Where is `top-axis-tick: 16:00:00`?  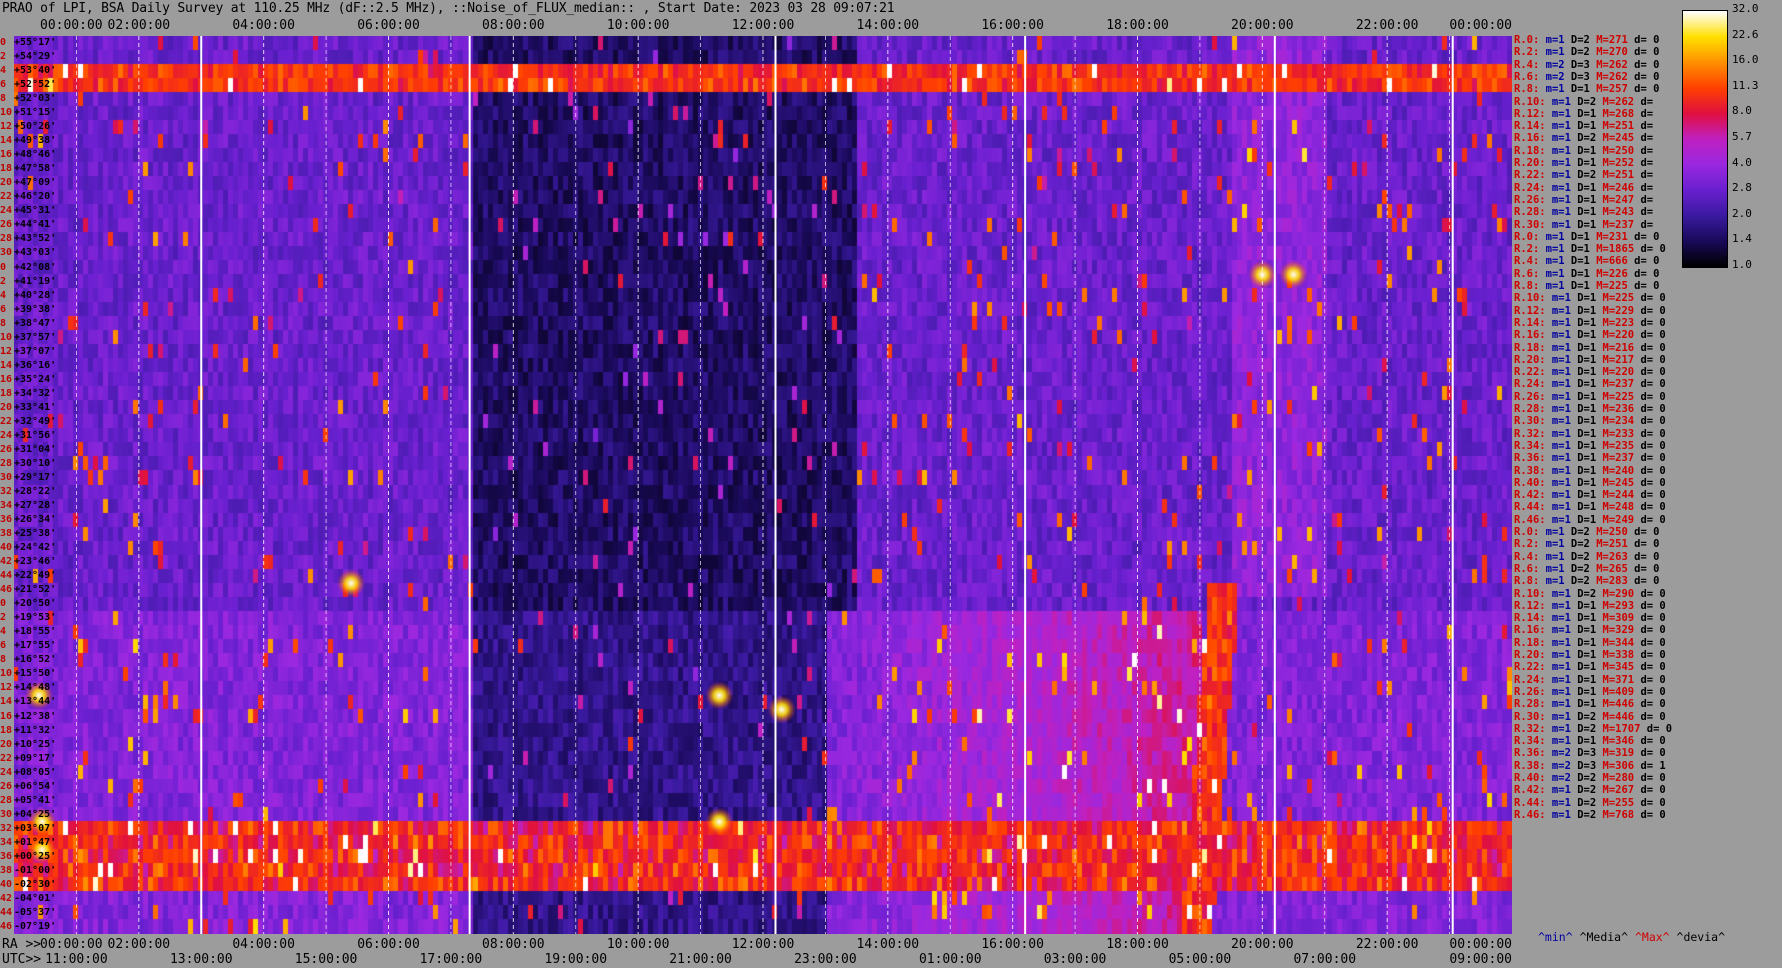 top-axis-tick: 16:00:00 is located at coordinates (1012, 25).